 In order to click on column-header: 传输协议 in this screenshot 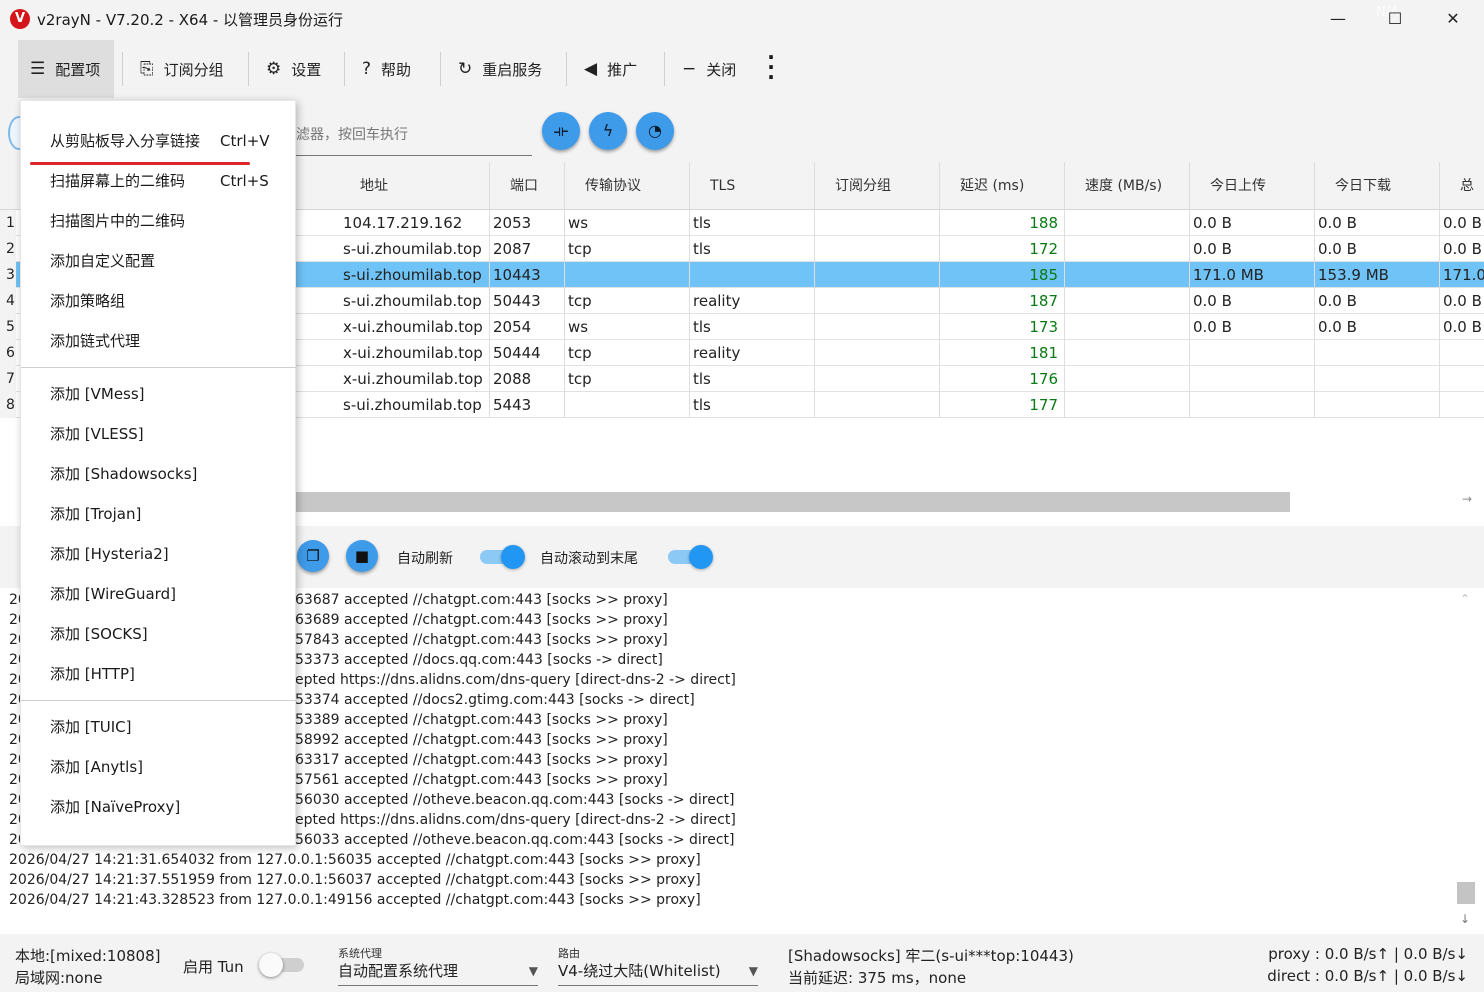, I will do `click(627, 186)`.